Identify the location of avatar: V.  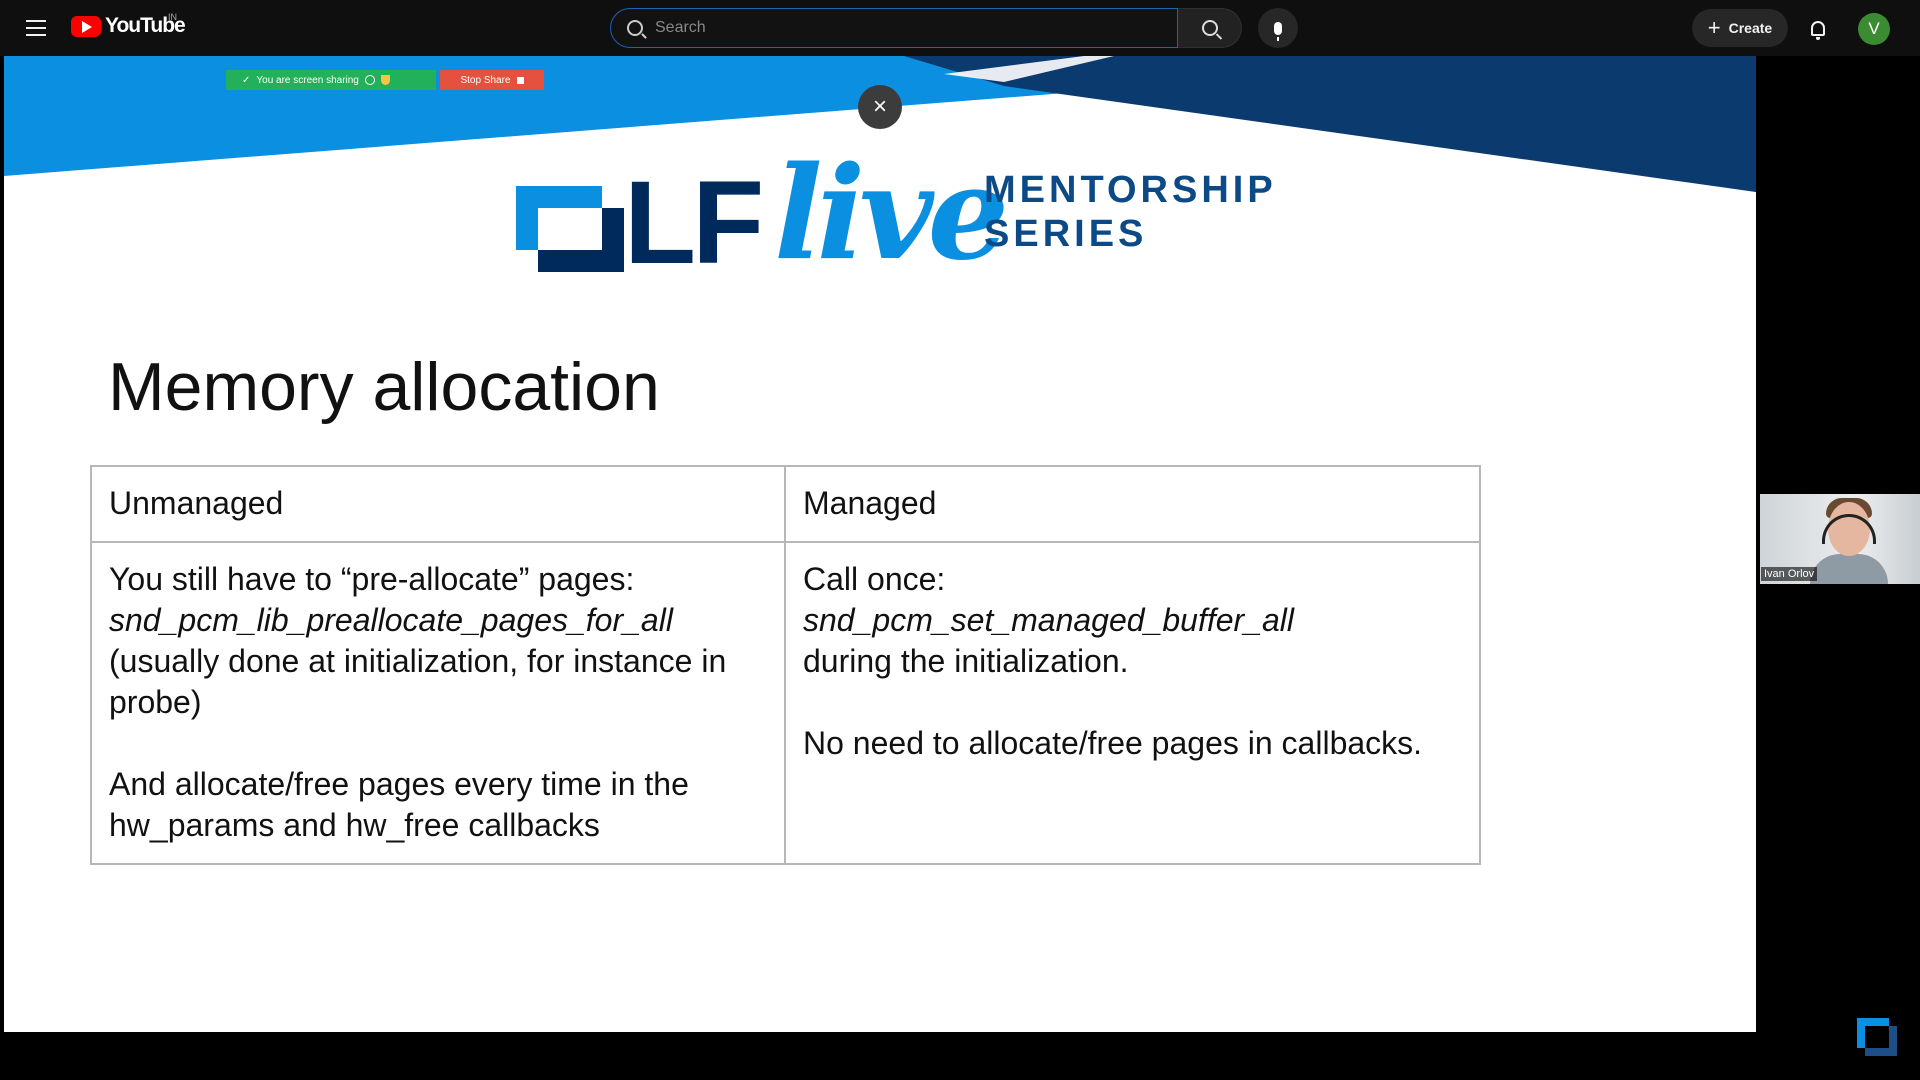
(1874, 29).